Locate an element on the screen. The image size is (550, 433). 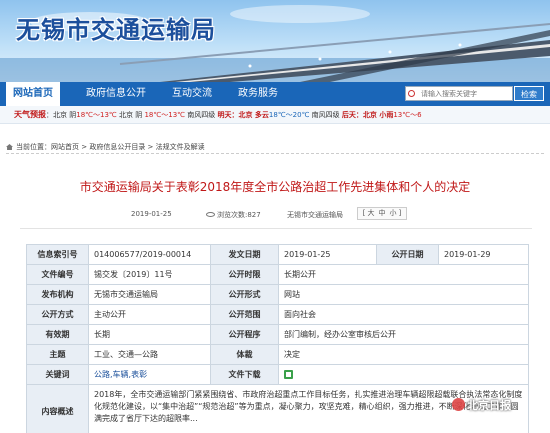
article-source: 无锡市交通运输局 is located at coordinates (315, 215).